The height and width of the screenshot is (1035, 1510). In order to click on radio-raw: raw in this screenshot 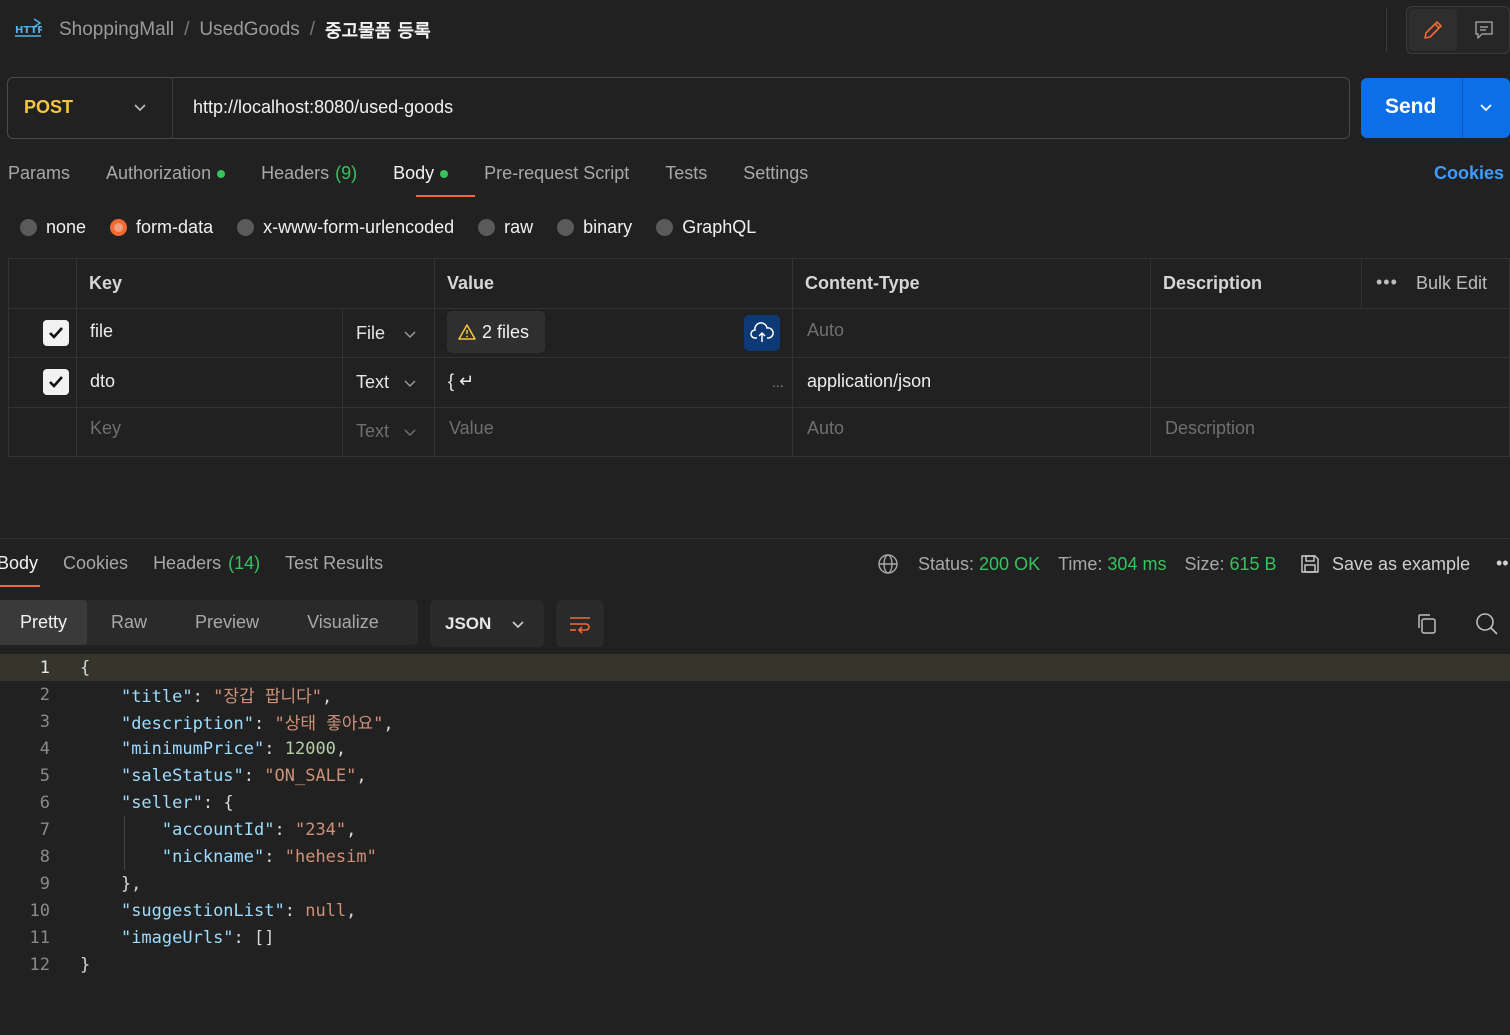, I will do `click(505, 227)`.